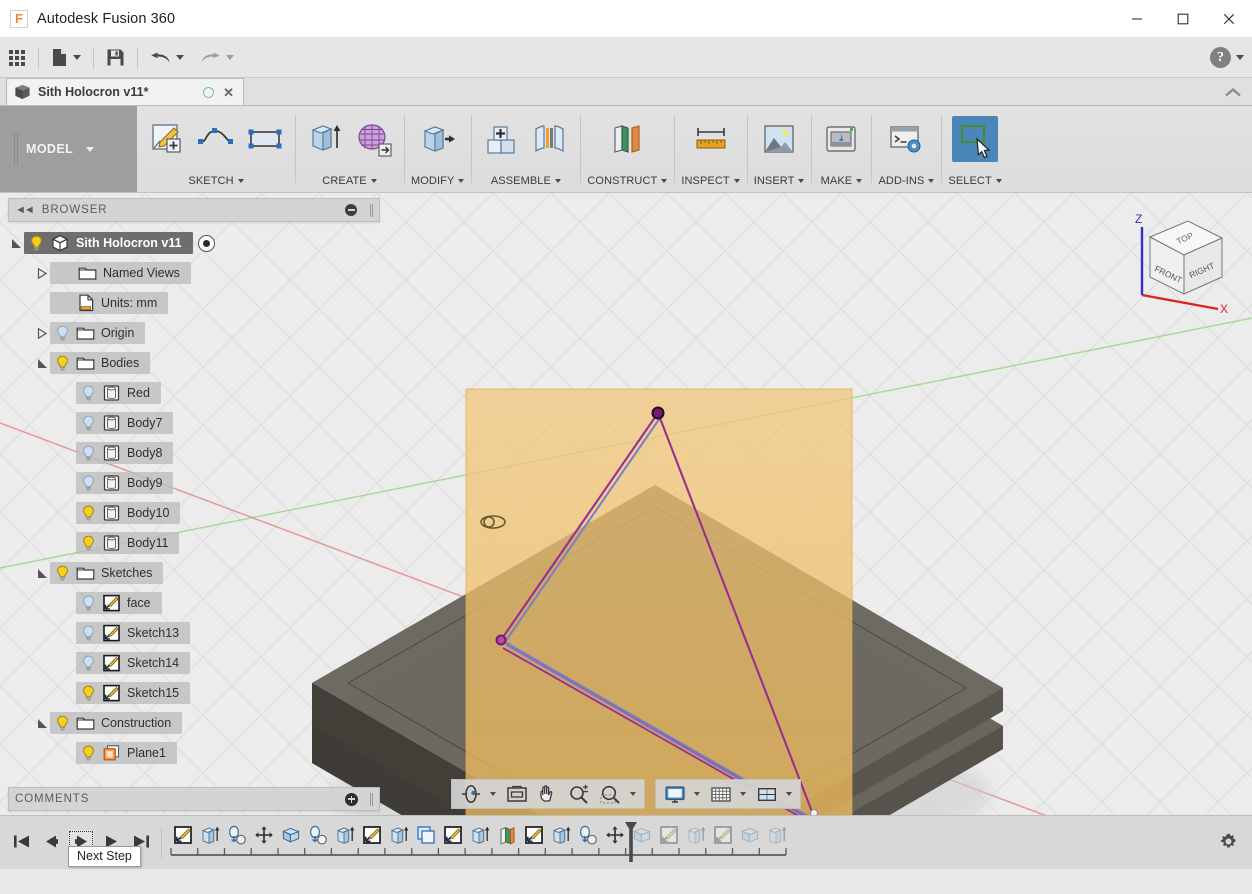  Describe the element at coordinates (517, 794) in the screenshot. I see `look-at-button` at that location.